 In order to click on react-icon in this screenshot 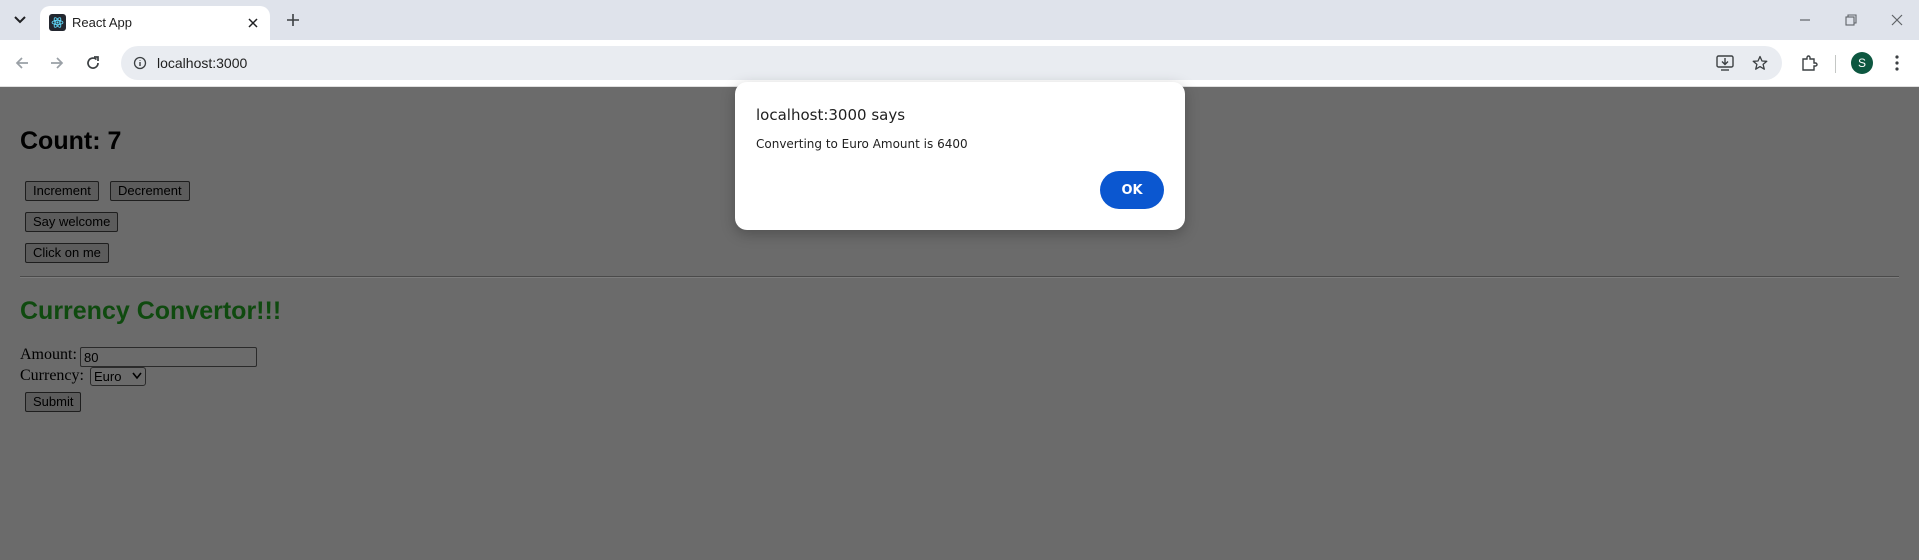, I will do `click(57, 22)`.